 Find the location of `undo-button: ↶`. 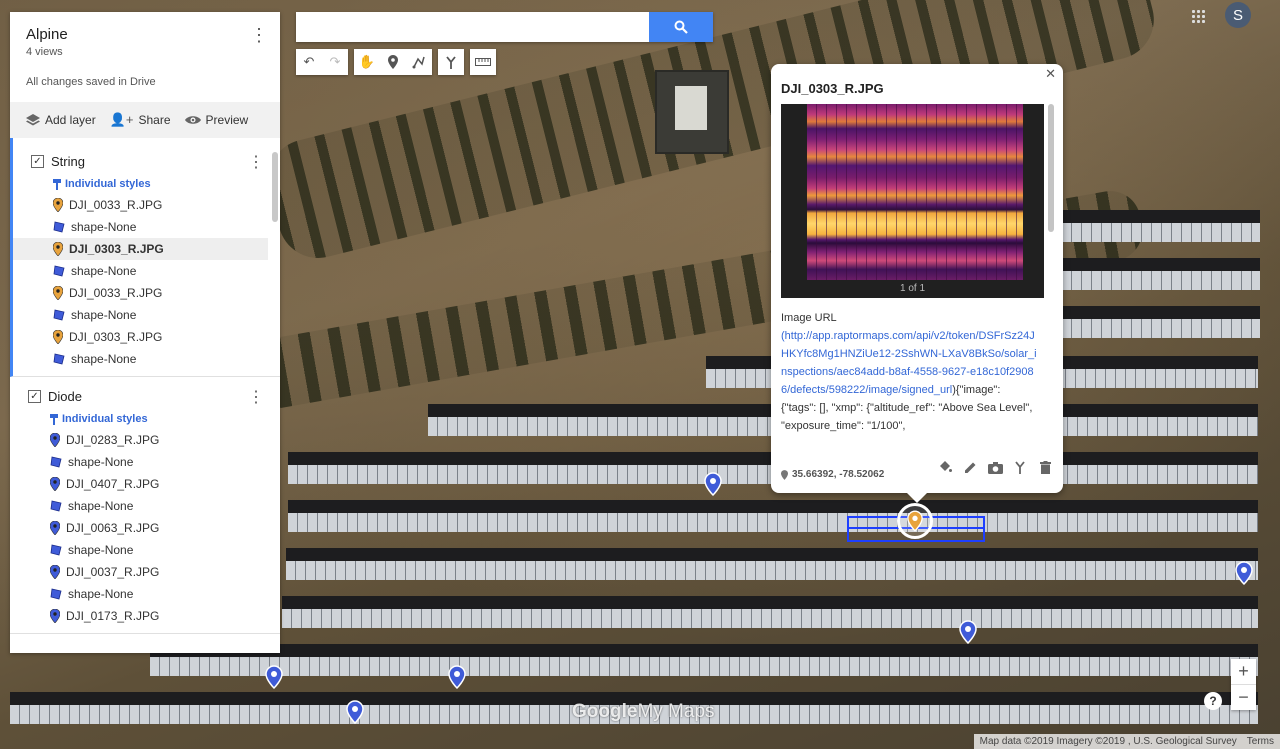

undo-button: ↶ is located at coordinates (309, 62).